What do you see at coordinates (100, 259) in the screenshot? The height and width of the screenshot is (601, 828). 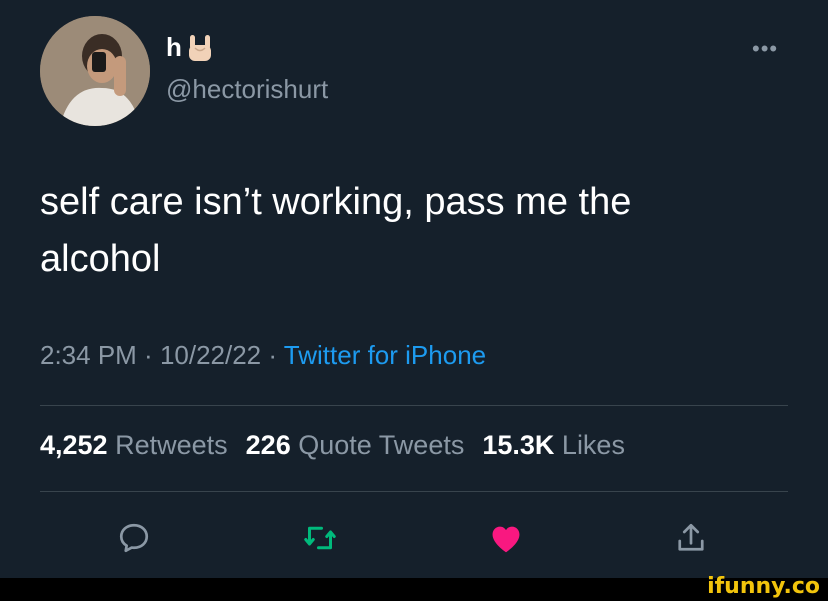 I see `tweet-text-line-2: alcohol` at bounding box center [100, 259].